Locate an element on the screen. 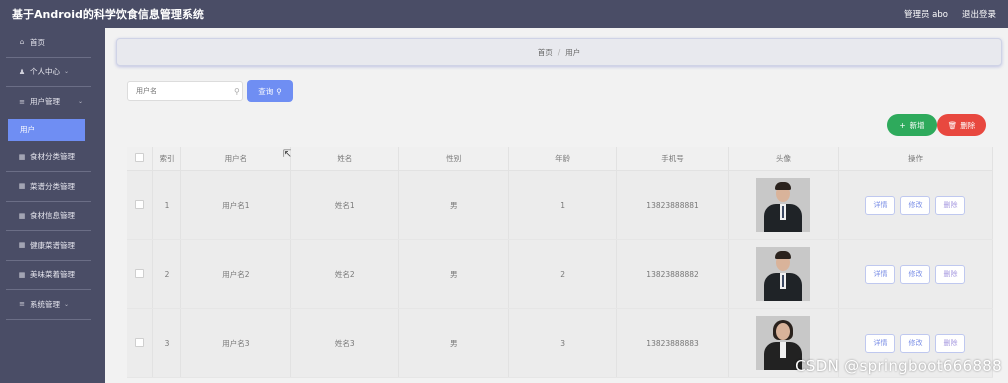 The width and height of the screenshot is (1008, 383). table-header-row: 索引 用户名 姓名 性别 年龄 手机号 头像 操作 is located at coordinates (560, 159).